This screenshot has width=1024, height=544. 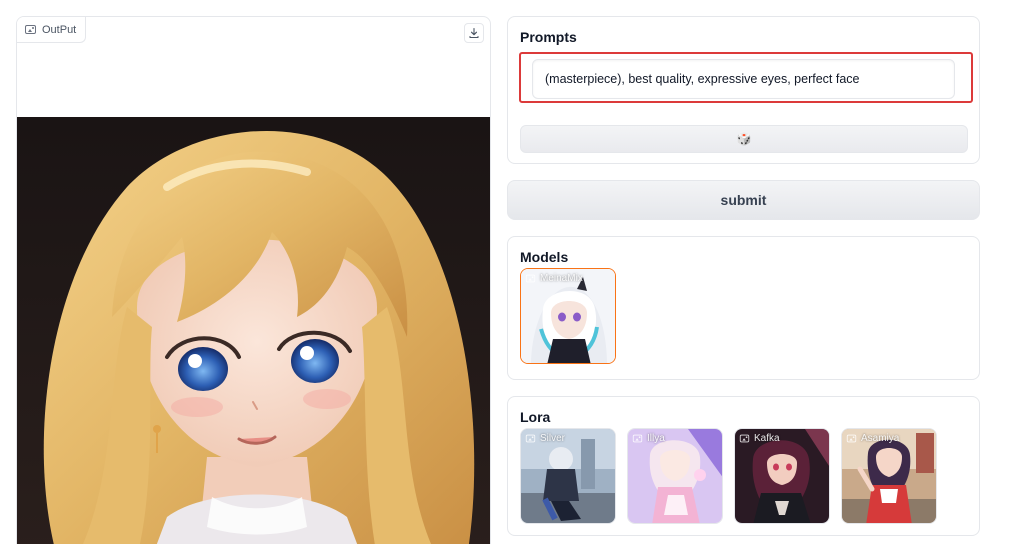 I want to click on submit-button: submit, so click(x=743, y=200).